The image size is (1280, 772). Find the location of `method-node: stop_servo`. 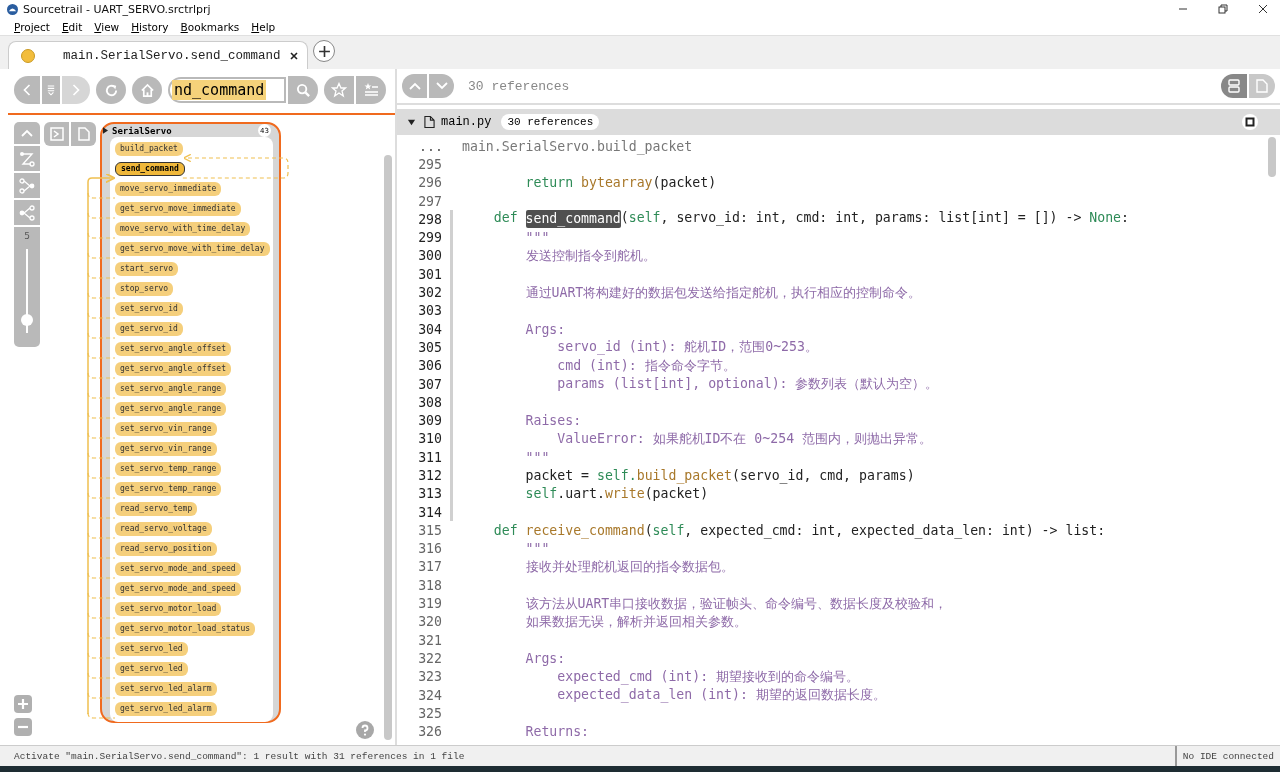

method-node: stop_servo is located at coordinates (144, 289).